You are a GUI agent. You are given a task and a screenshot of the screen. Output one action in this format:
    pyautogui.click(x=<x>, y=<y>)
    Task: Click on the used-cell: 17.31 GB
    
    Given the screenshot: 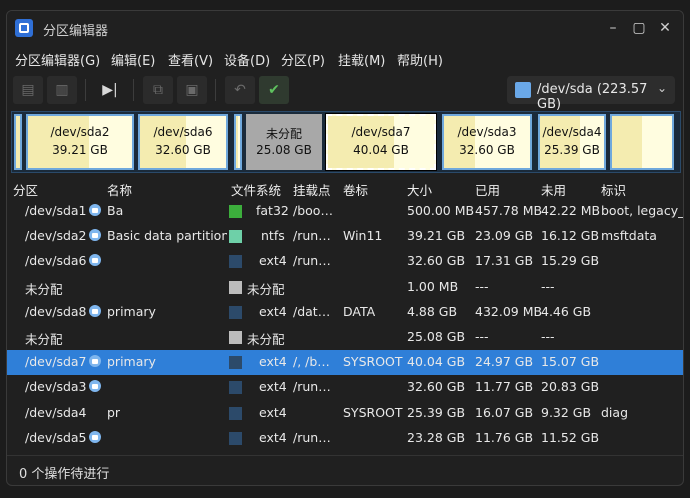 What is the action you would take?
    pyautogui.click(x=504, y=261)
    